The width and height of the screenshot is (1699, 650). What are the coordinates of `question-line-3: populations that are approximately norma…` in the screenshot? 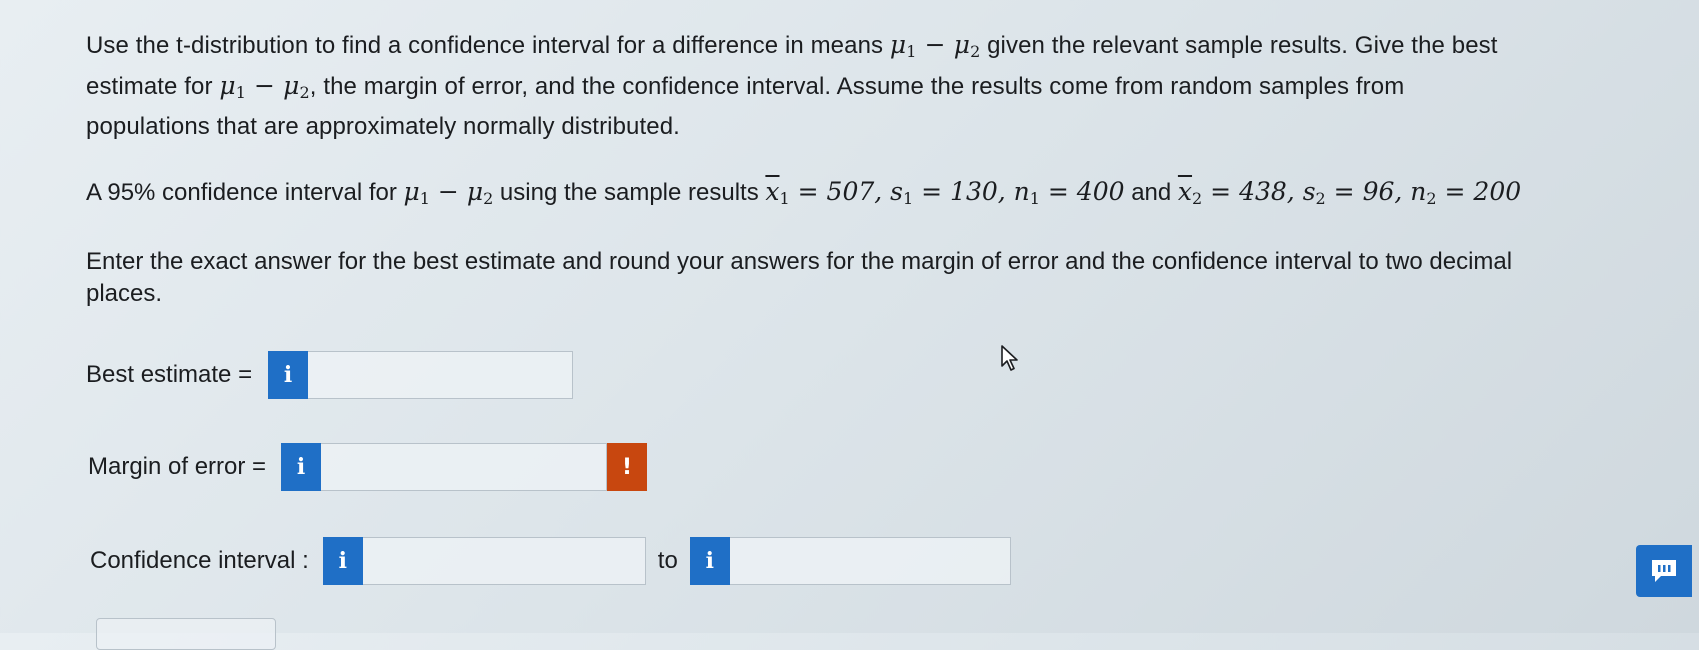 It's located at (383, 126).